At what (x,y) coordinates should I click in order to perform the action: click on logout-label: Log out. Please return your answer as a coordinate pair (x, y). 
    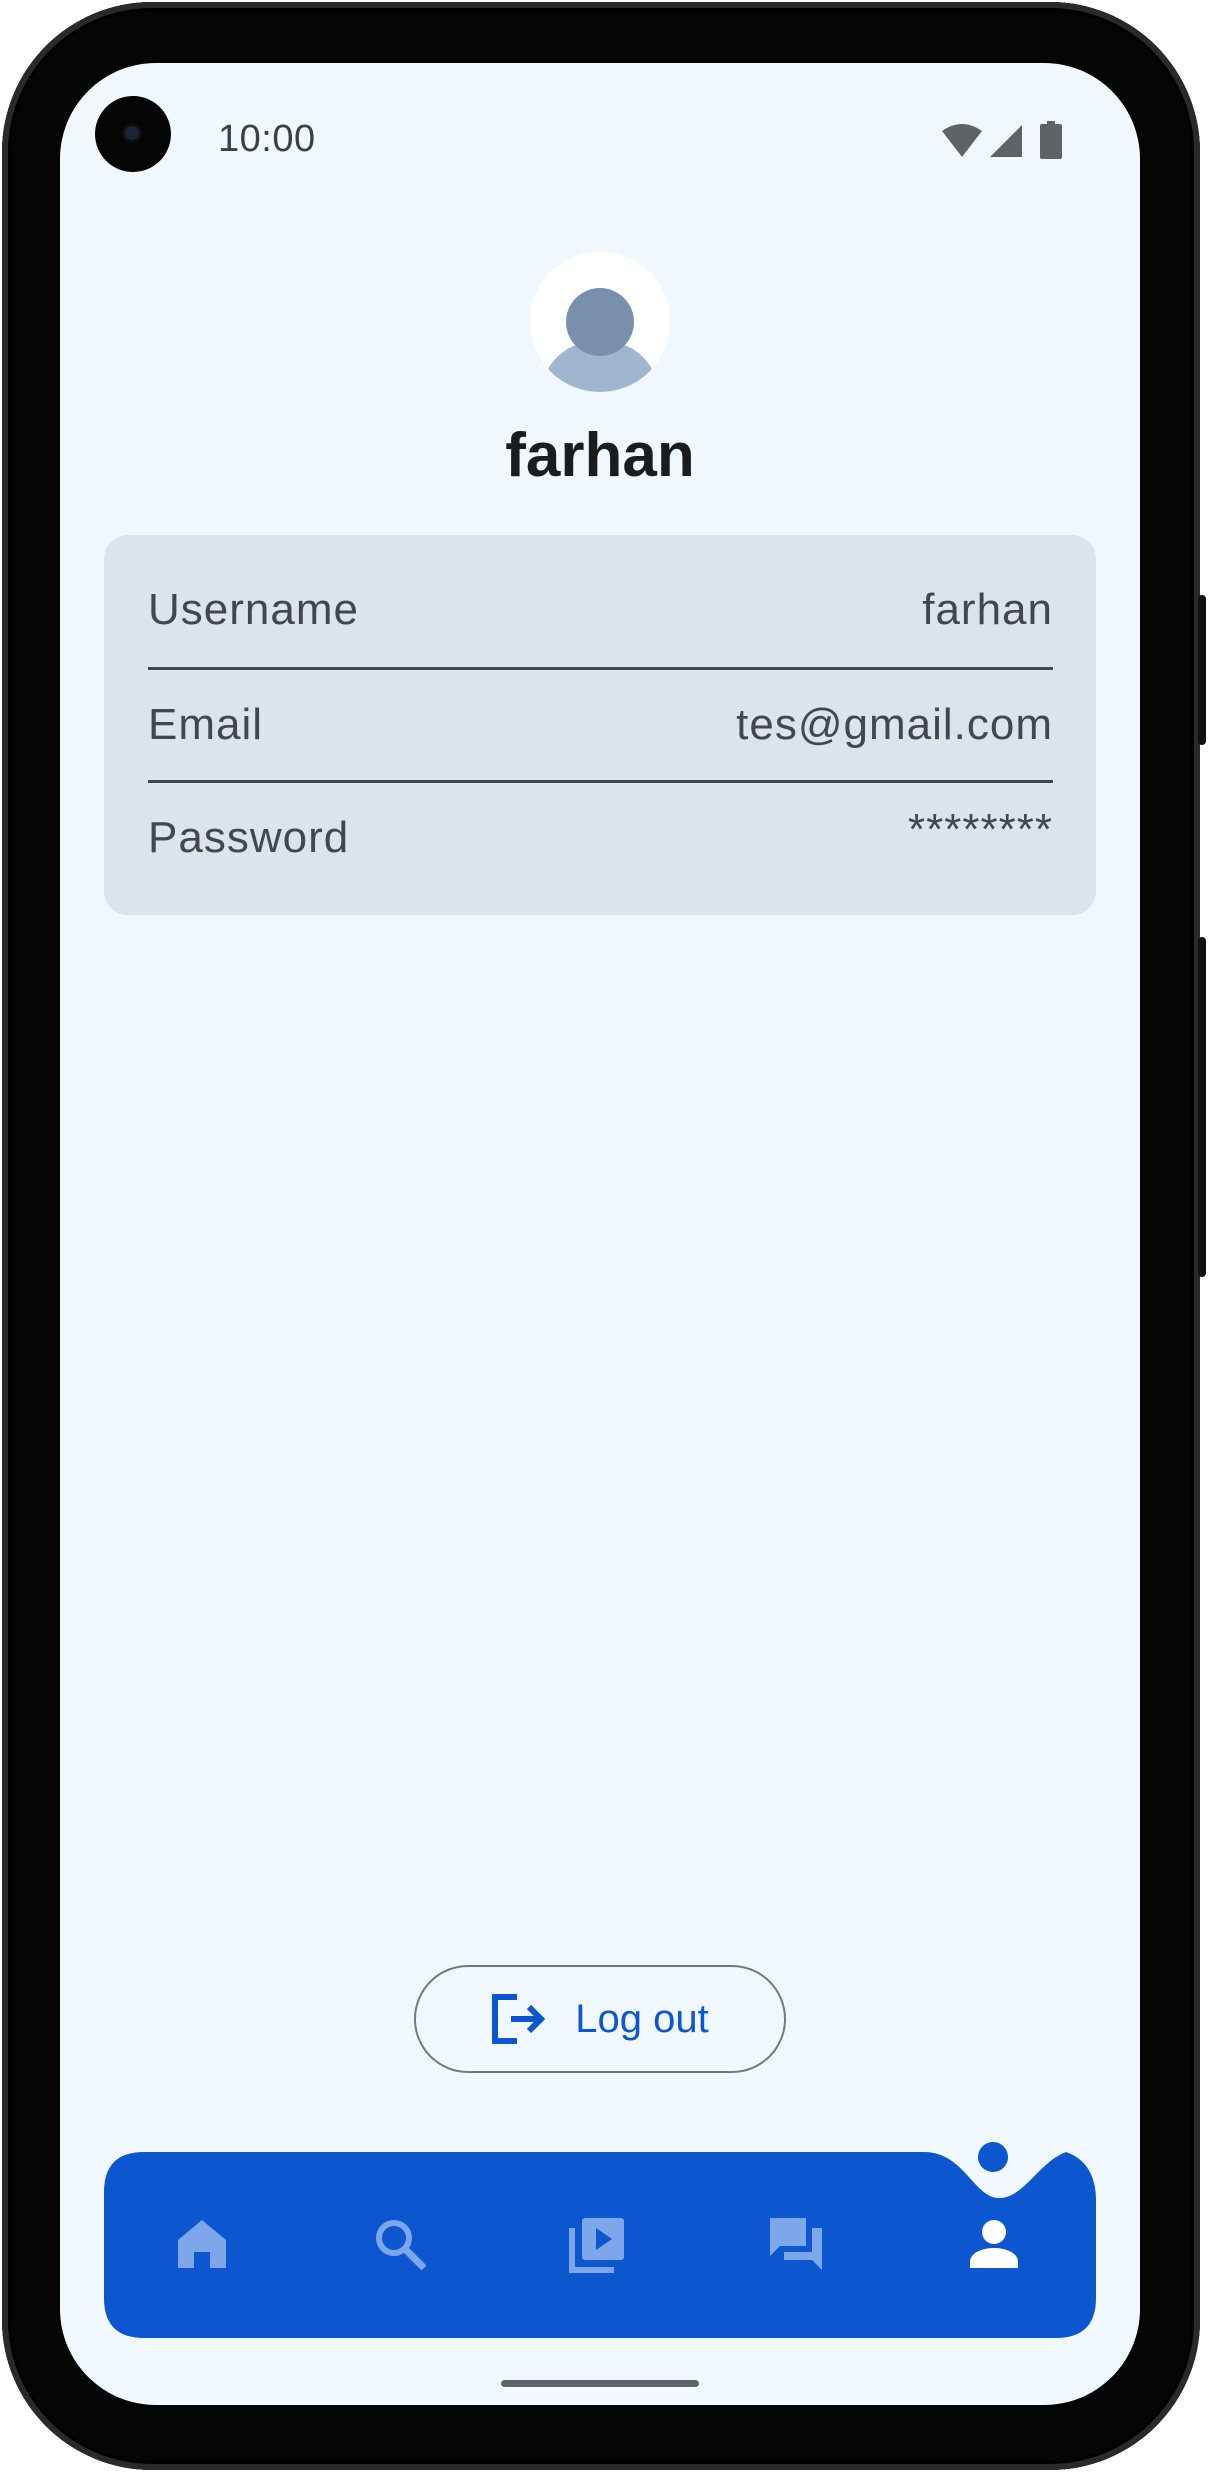
    Looking at the image, I should click on (642, 2018).